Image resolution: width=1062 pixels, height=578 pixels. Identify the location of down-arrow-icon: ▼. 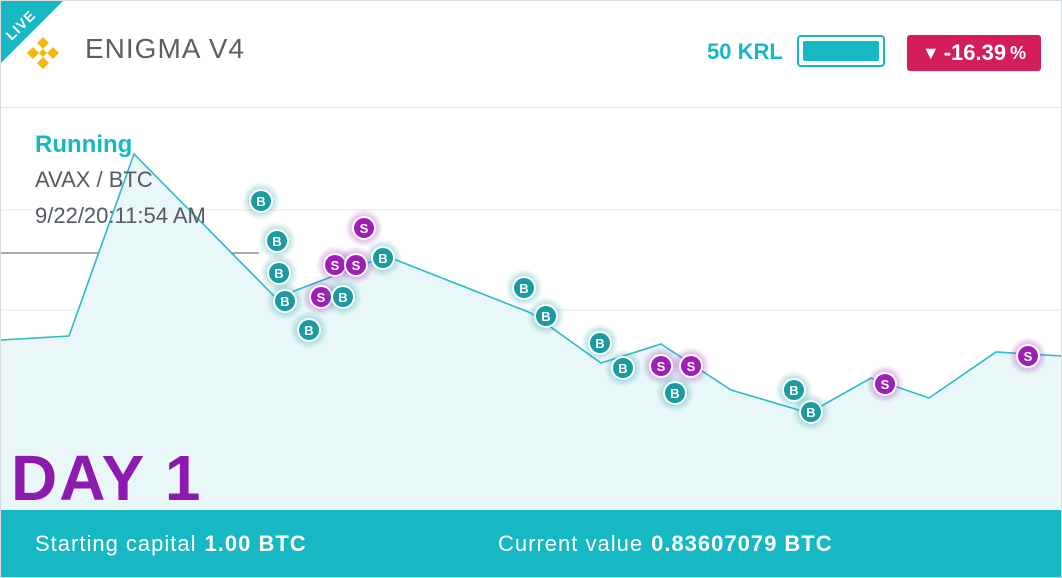
(930, 52).